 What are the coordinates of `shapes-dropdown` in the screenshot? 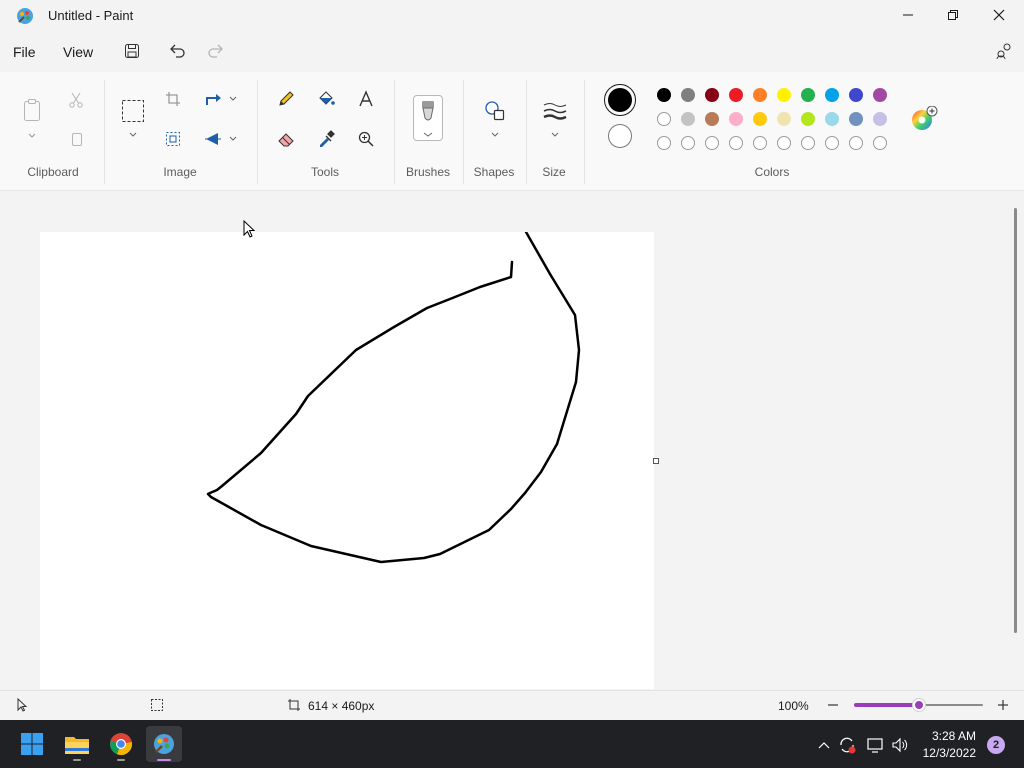 It's located at (495, 135).